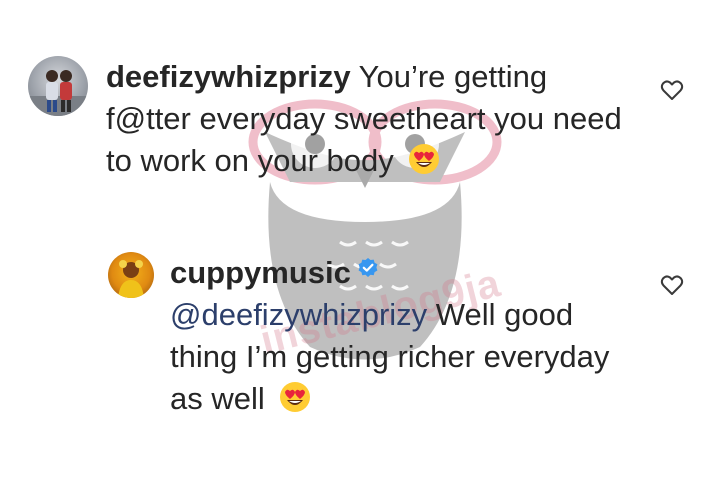 Image resolution: width=720 pixels, height=500 pixels. What do you see at coordinates (368, 267) in the screenshot?
I see `verified-badge-icon` at bounding box center [368, 267].